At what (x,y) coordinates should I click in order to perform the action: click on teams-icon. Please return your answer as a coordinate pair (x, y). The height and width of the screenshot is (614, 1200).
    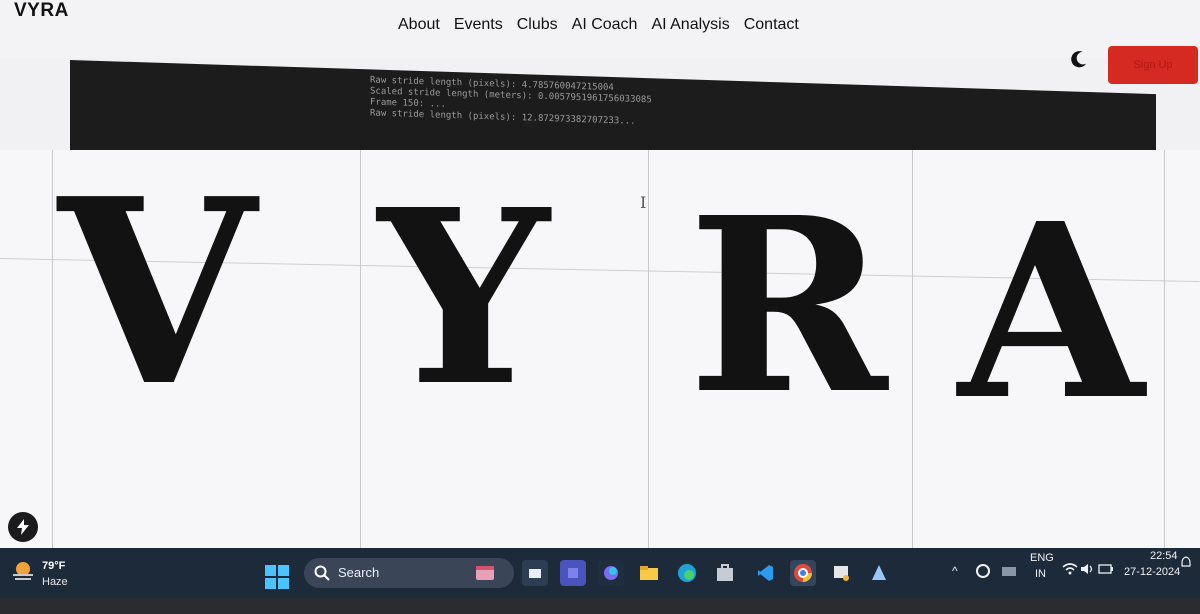
    Looking at the image, I should click on (573, 573).